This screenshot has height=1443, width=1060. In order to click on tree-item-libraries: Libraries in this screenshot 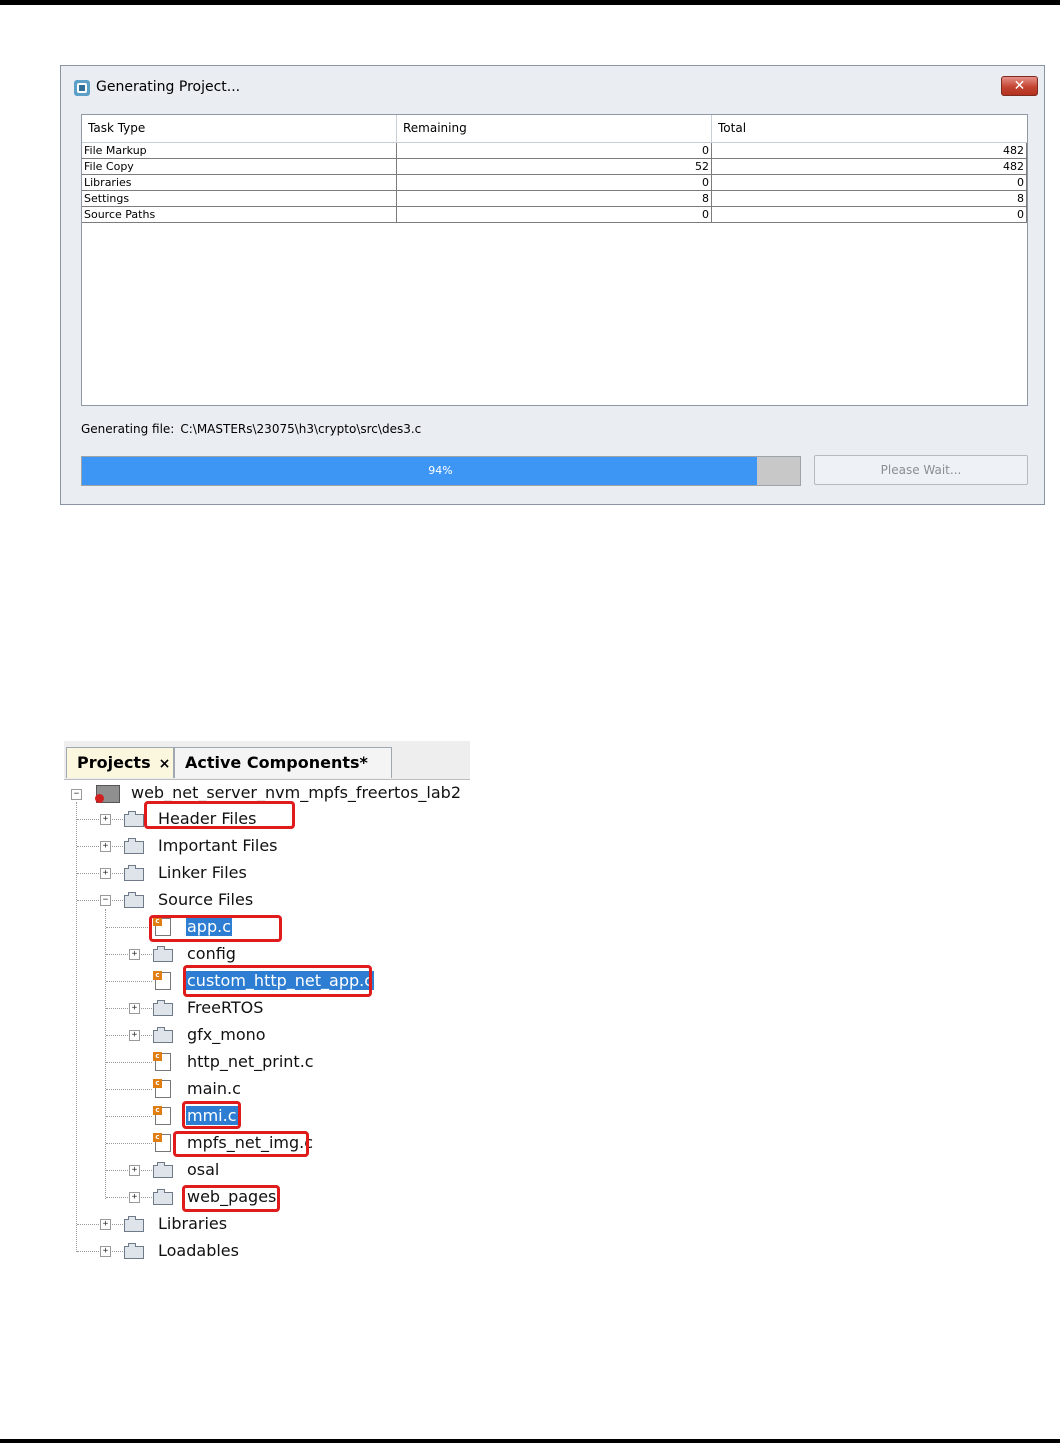, I will do `click(192, 1224)`.